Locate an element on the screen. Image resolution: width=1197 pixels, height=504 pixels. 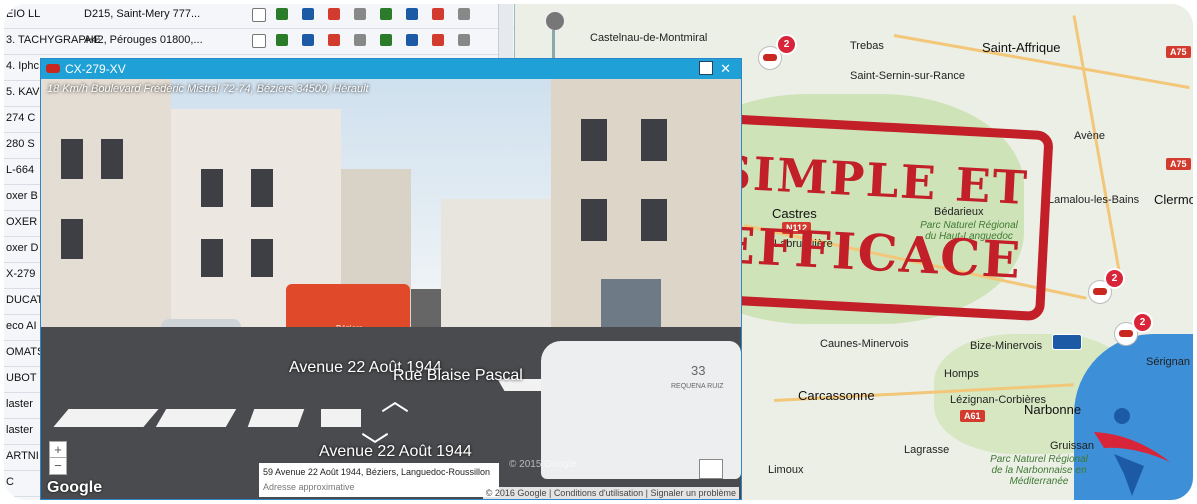
vehicle-name: 4. Iphc is located at coordinates (23, 66).